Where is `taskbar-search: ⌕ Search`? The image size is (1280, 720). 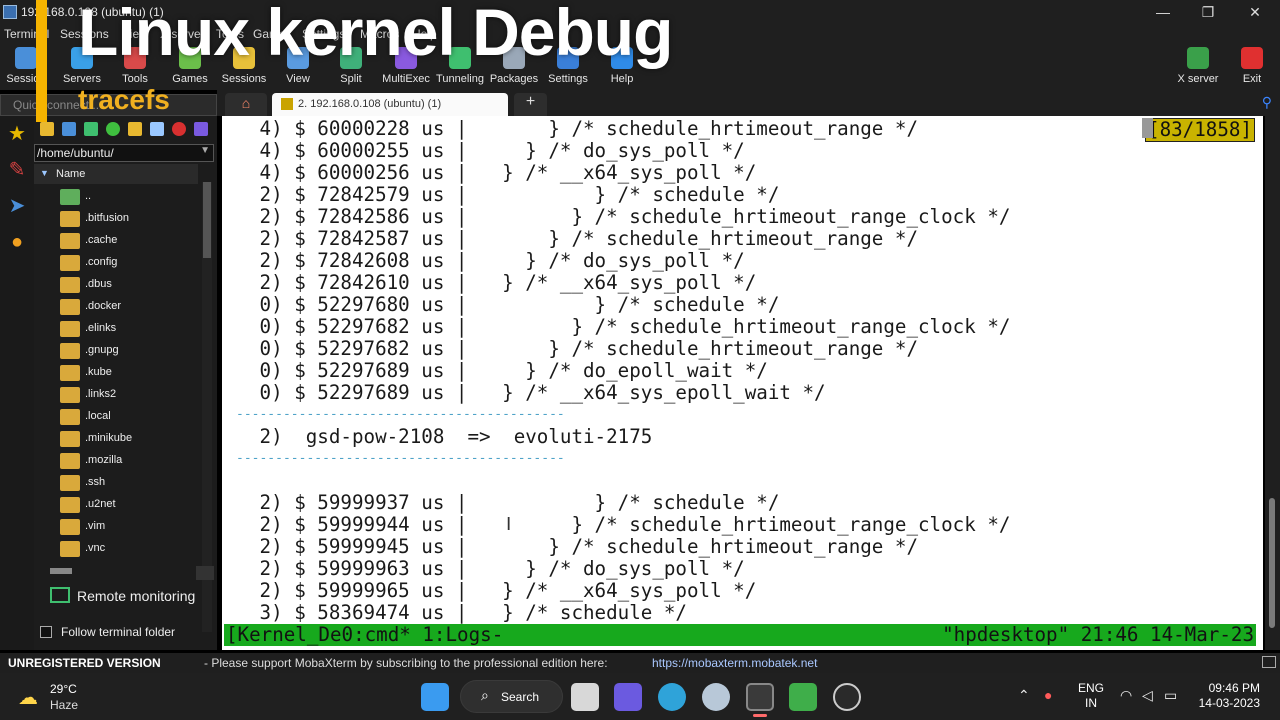
taskbar-search: ⌕ Search is located at coordinates (511, 696).